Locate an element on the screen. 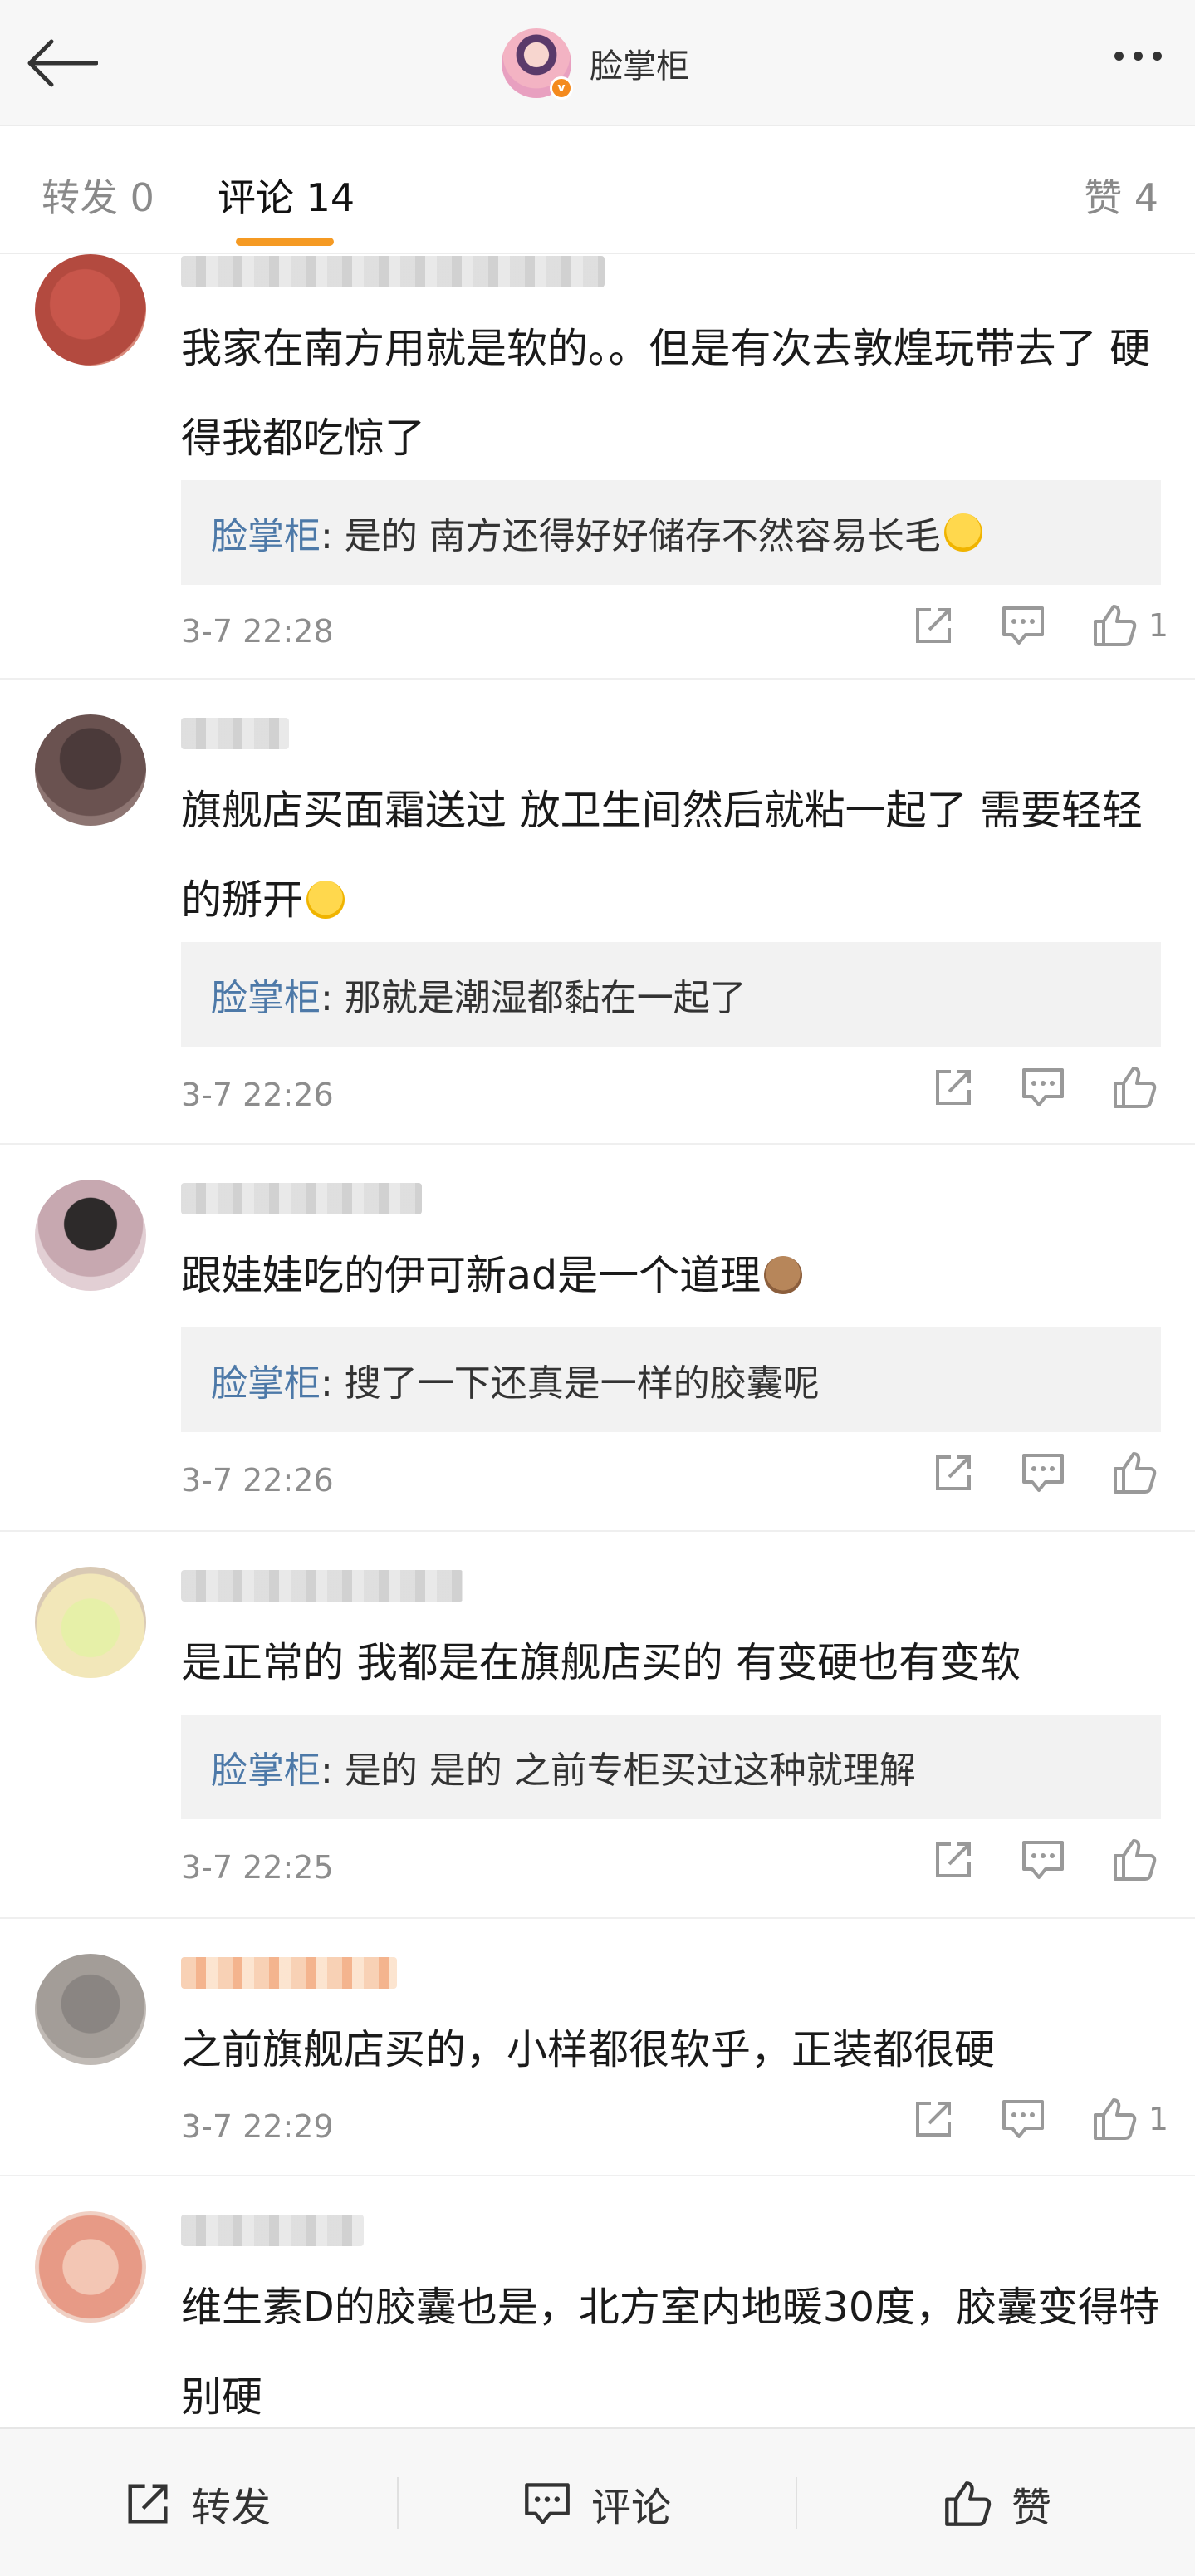 This screenshot has width=1195, height=2576. tab-repost: 转发 0 is located at coordinates (98, 195).